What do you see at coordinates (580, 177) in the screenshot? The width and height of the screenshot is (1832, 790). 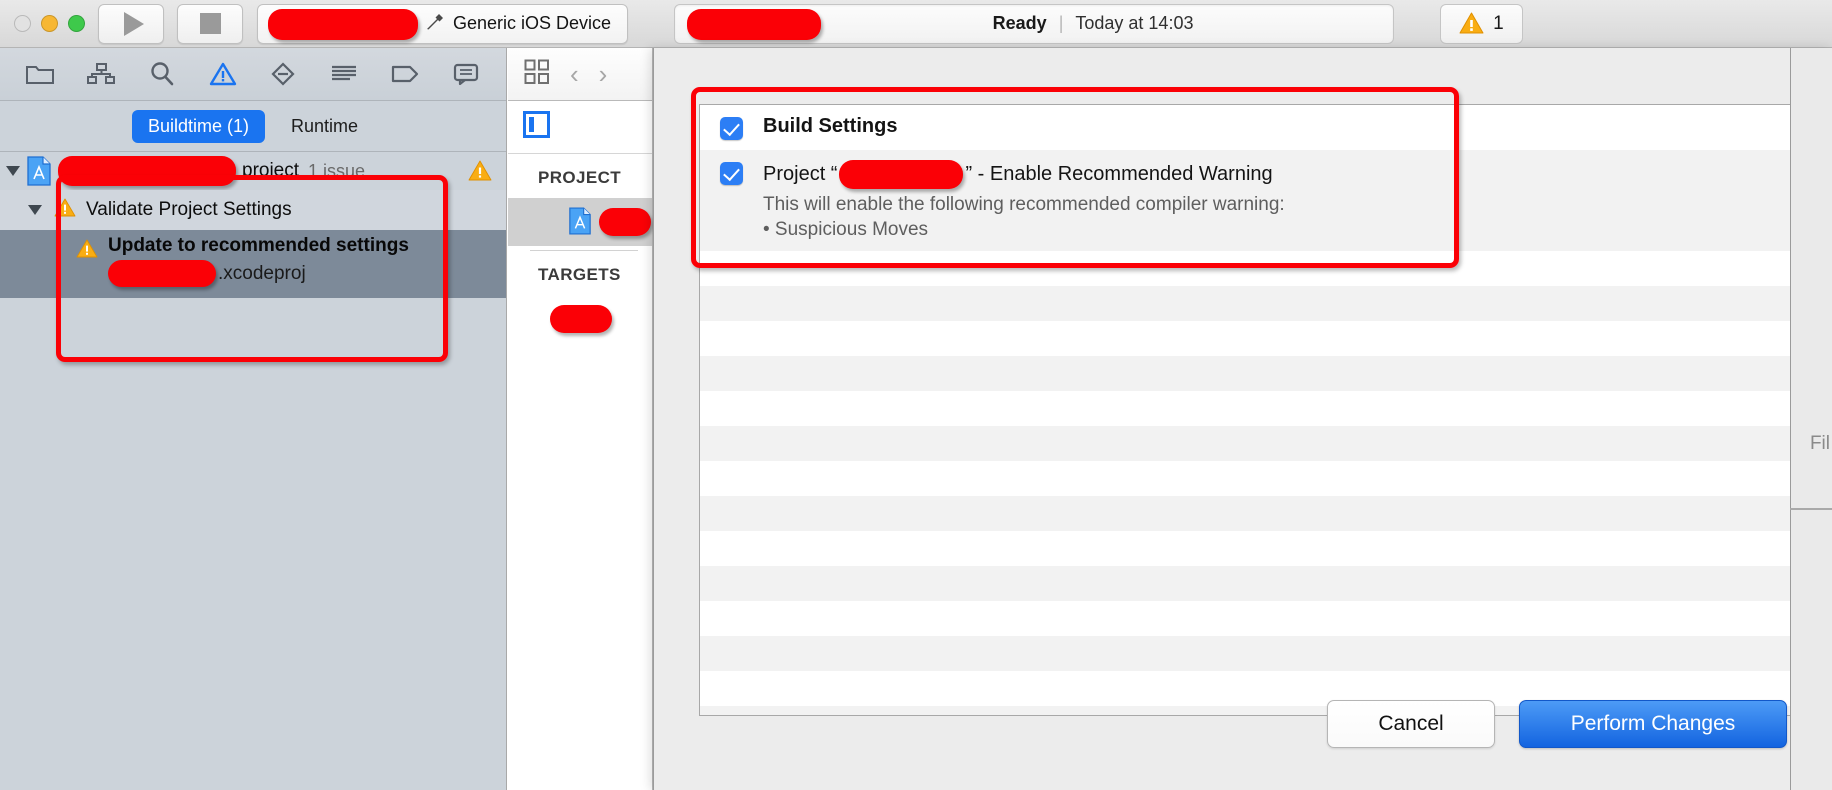 I see `project-section-header: PROJECT` at bounding box center [580, 177].